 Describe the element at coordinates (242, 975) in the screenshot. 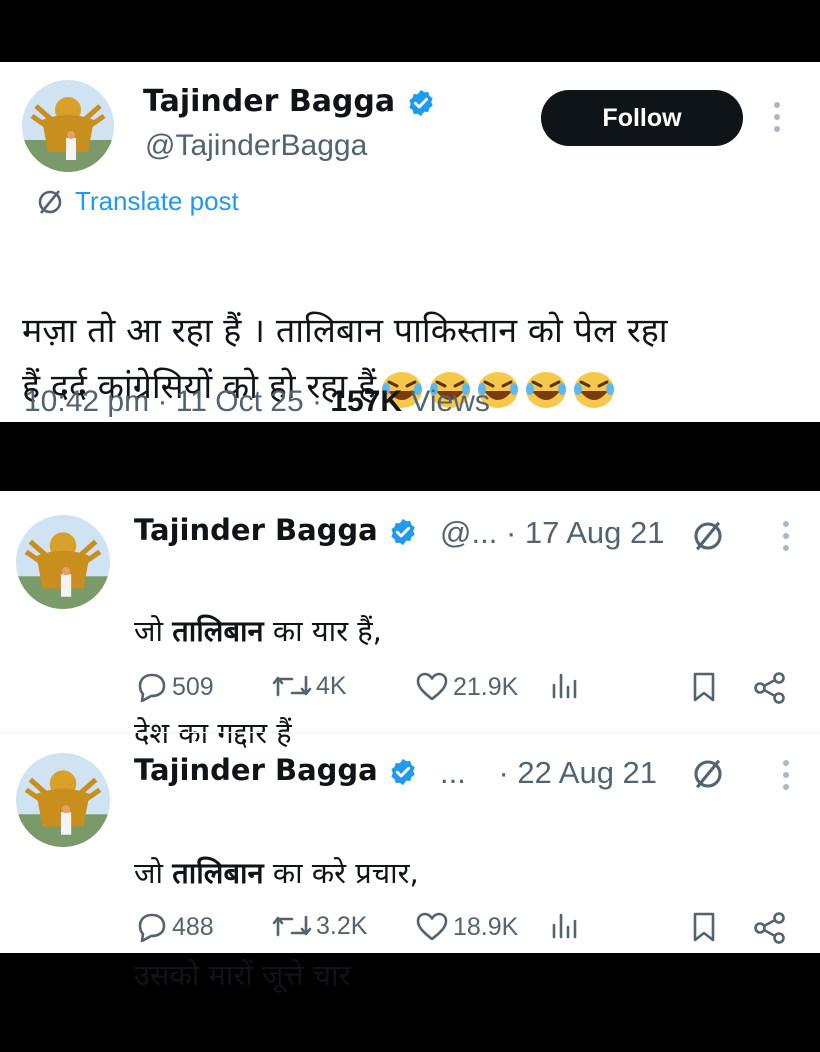

I see `tweet-text-line-2: उसको मारों जूत्ते चार` at that location.